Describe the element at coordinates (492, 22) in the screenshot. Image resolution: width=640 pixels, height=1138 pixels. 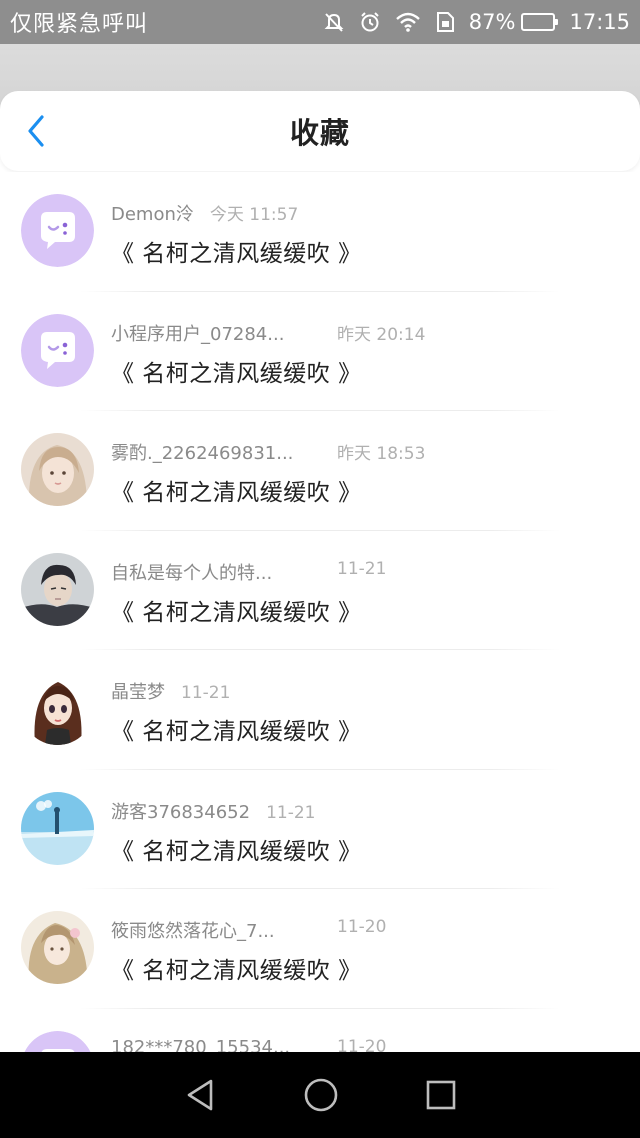
I see `battery-percent: 87%` at that location.